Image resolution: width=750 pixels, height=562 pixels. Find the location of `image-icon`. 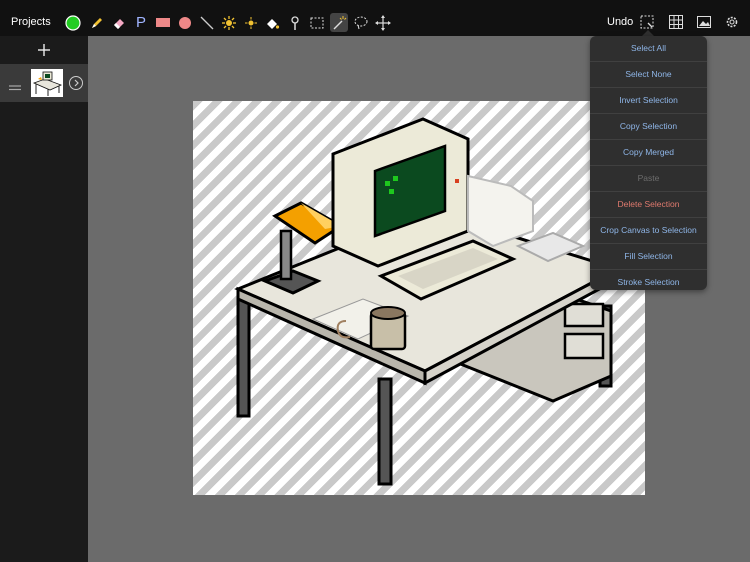

image-icon is located at coordinates (704, 22).